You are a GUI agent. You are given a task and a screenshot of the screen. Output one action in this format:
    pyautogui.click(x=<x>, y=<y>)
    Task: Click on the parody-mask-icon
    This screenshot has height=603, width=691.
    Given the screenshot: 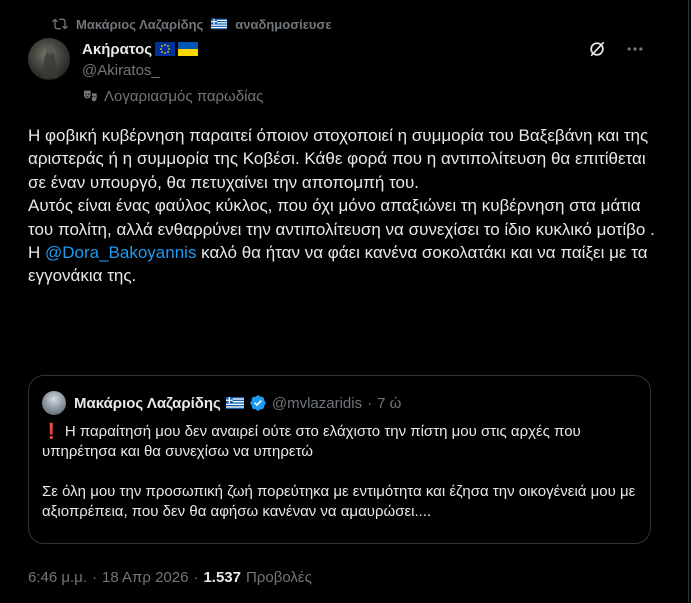 What is the action you would take?
    pyautogui.click(x=90, y=96)
    